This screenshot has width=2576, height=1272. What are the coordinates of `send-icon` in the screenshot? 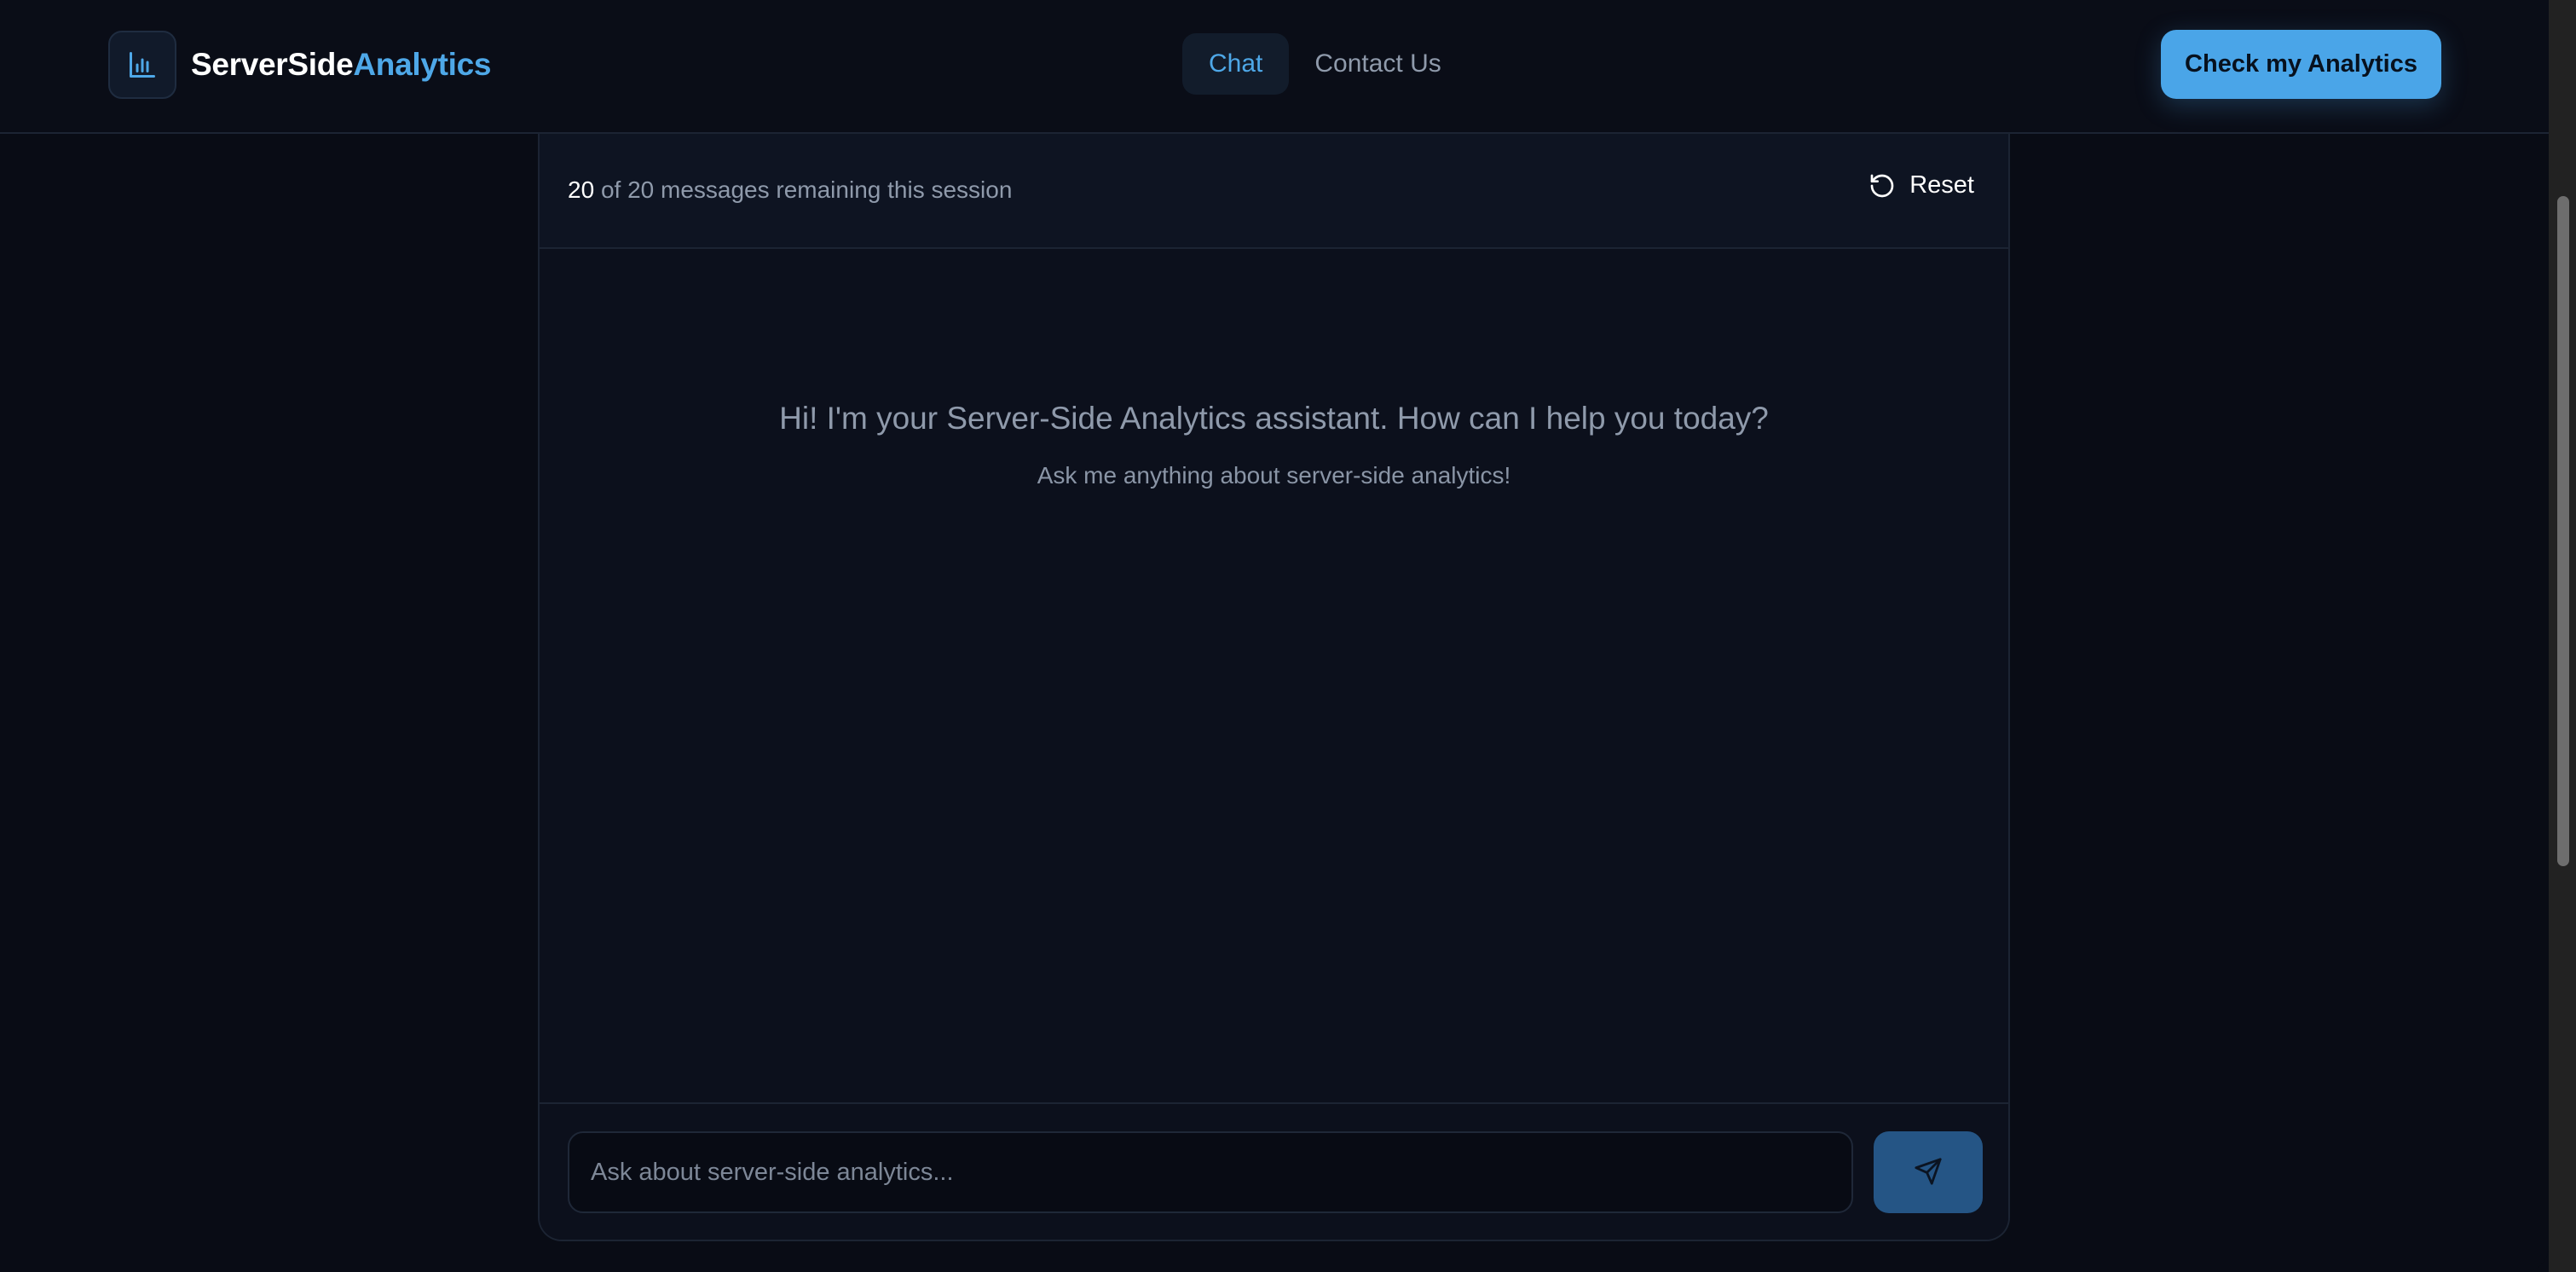 It's located at (1928, 1172).